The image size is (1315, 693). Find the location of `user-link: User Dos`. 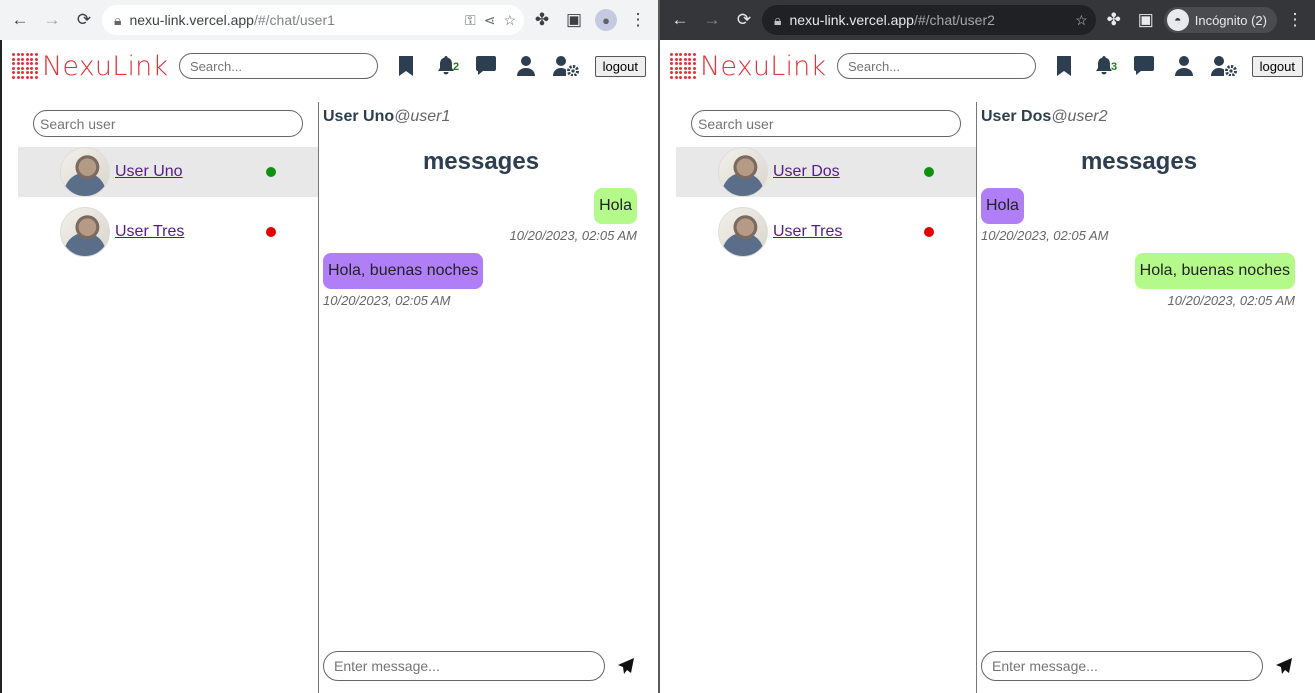

user-link: User Dos is located at coordinates (806, 172).